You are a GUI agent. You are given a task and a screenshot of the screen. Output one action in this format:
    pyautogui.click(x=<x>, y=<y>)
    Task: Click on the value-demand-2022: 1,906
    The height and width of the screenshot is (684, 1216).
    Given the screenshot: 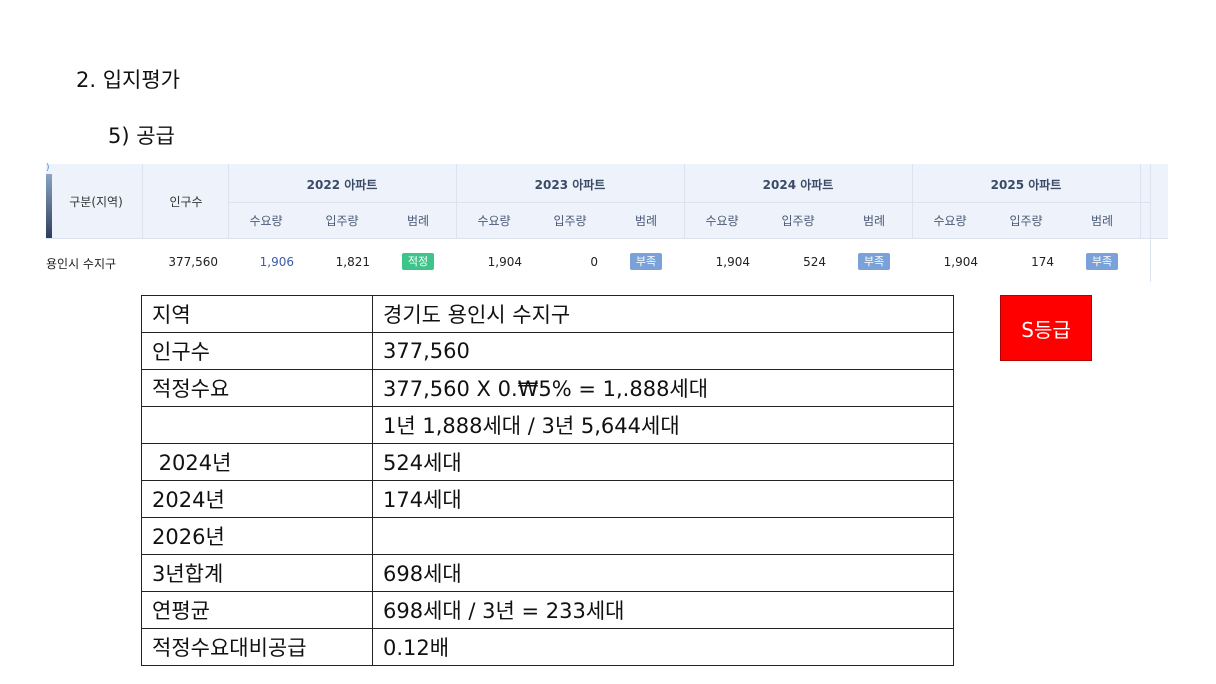 What is the action you would take?
    pyautogui.click(x=276, y=262)
    